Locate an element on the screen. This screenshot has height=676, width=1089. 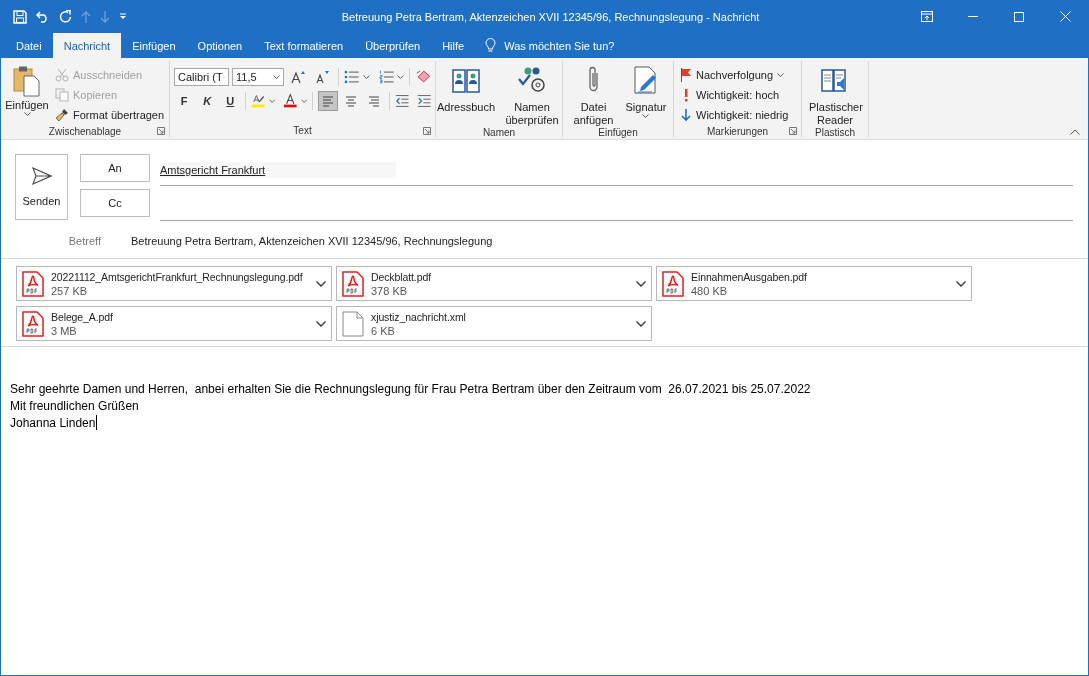
bullet-list-icon is located at coordinates (352, 77).